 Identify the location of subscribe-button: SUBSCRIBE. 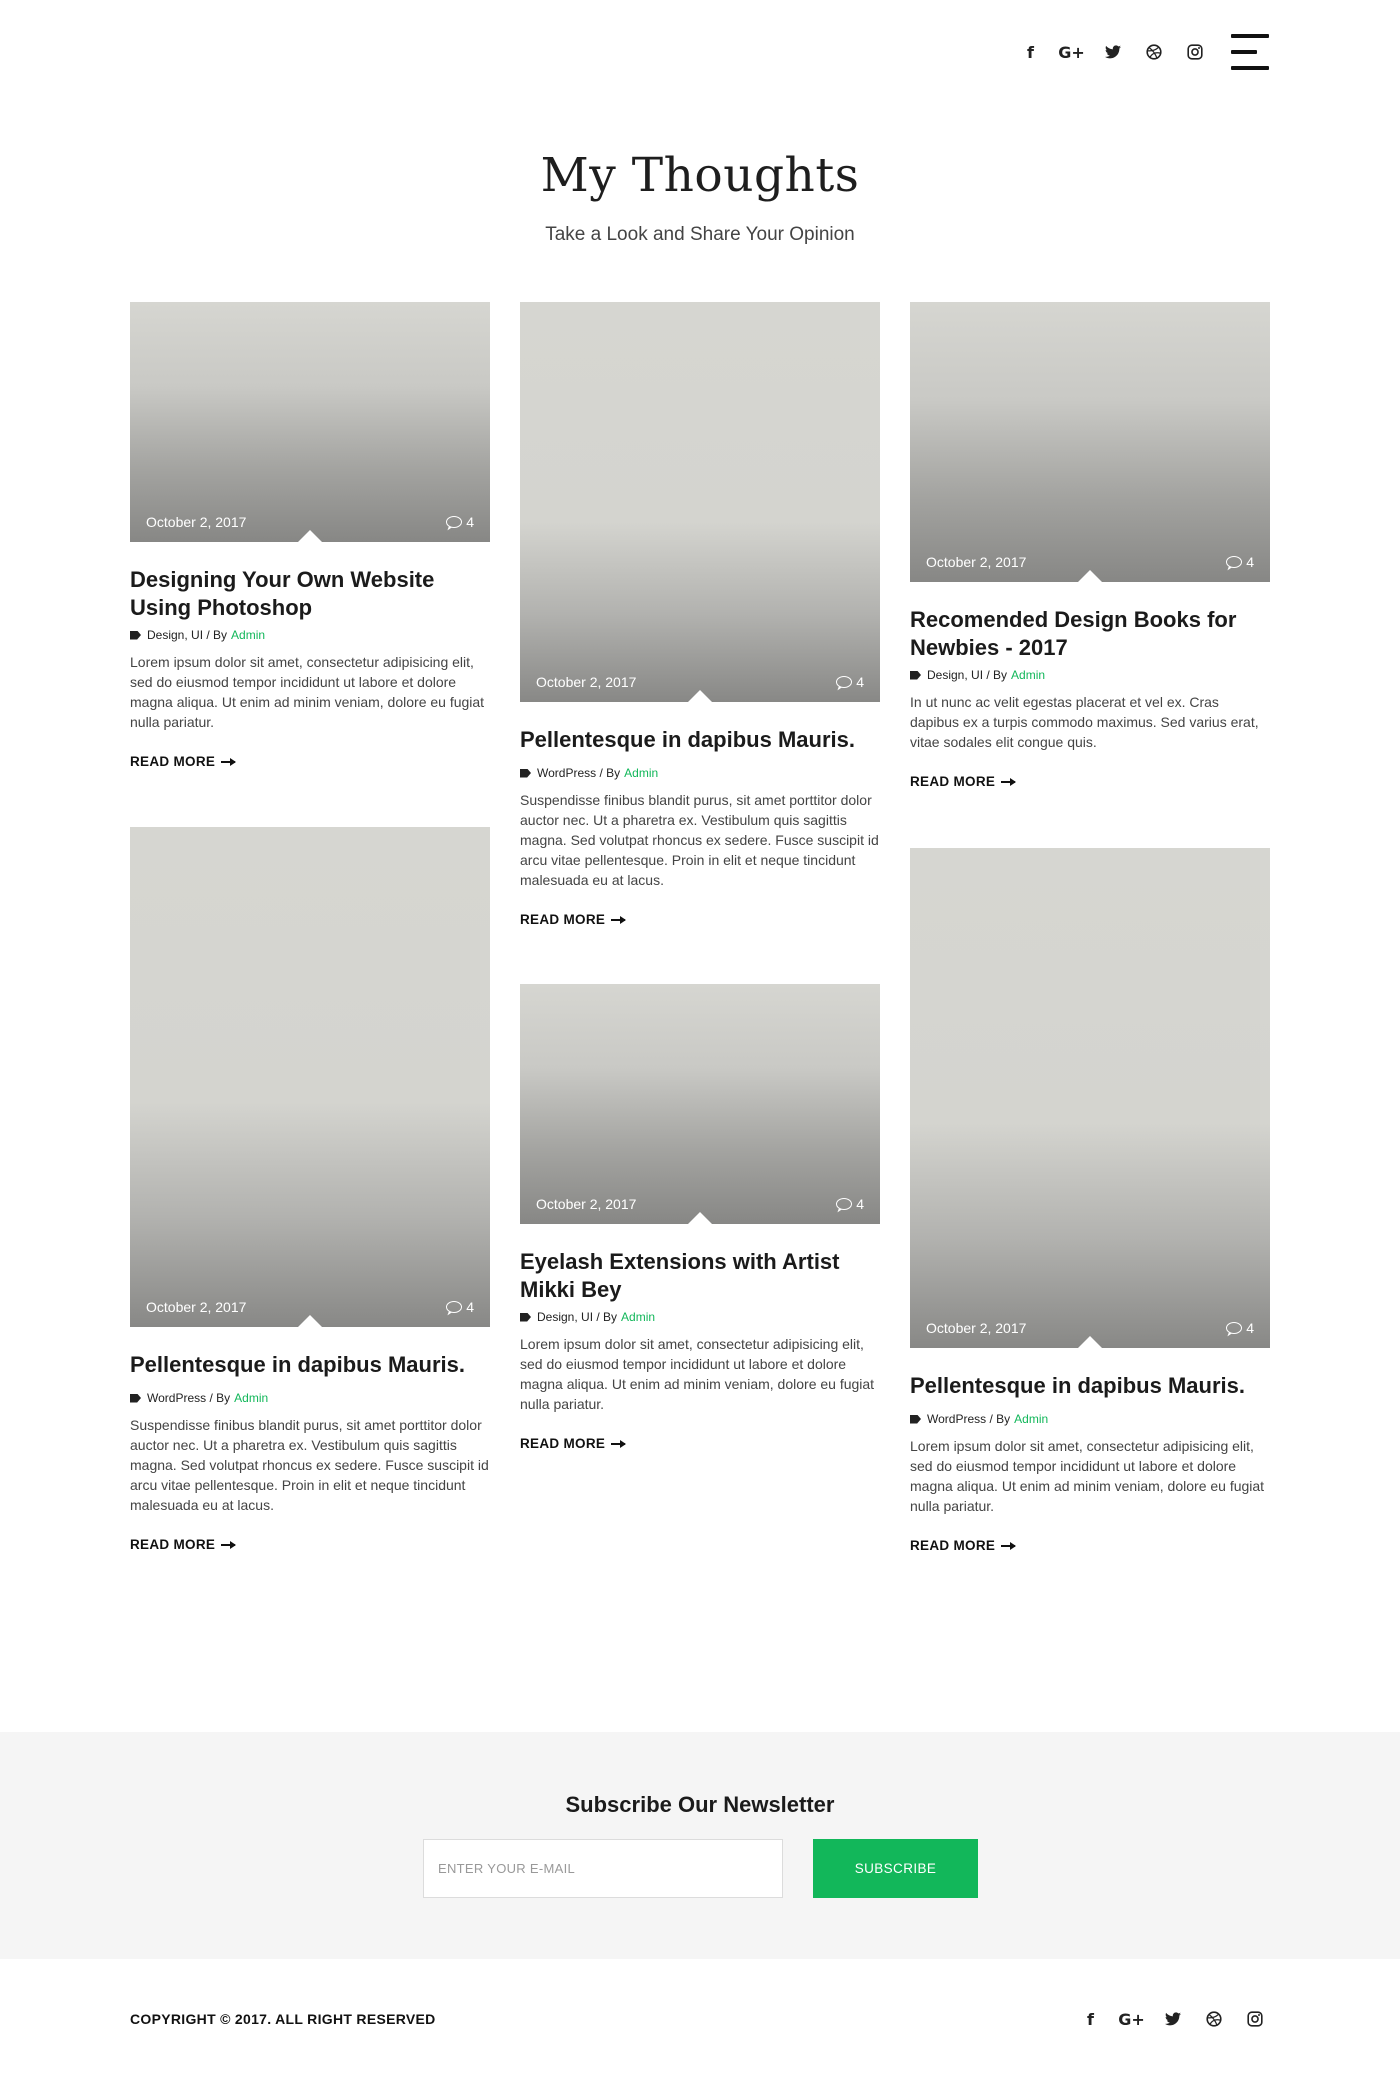
(895, 1868).